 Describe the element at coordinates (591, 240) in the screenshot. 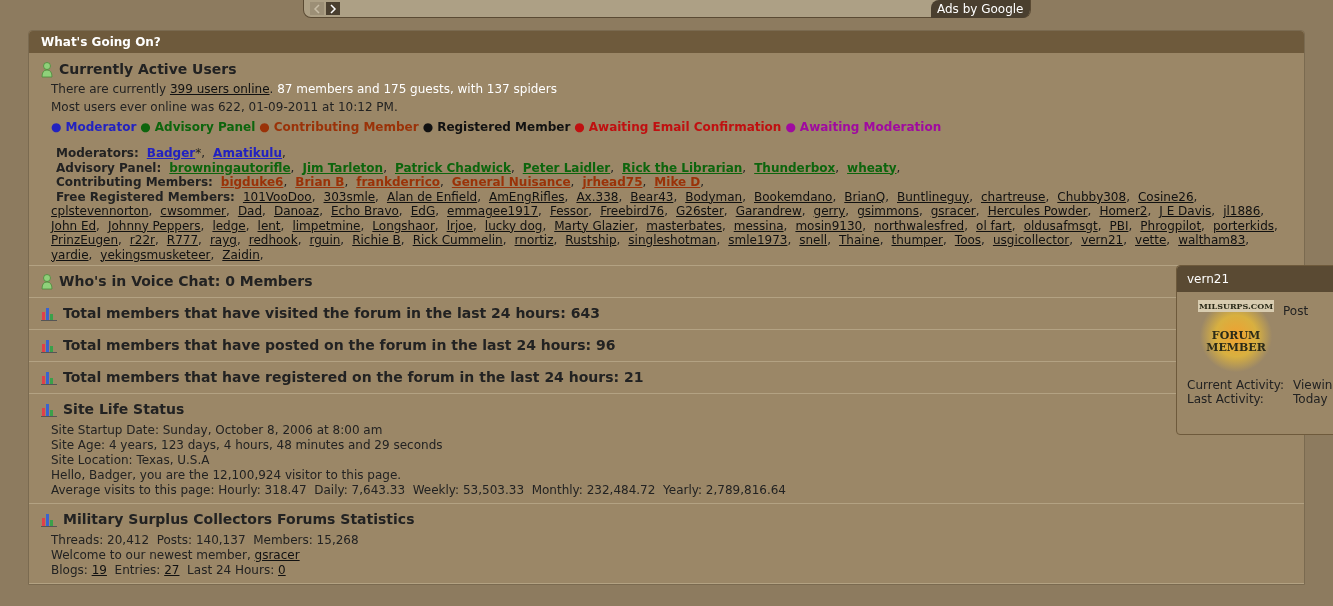

I see `member-link: Rustship` at that location.